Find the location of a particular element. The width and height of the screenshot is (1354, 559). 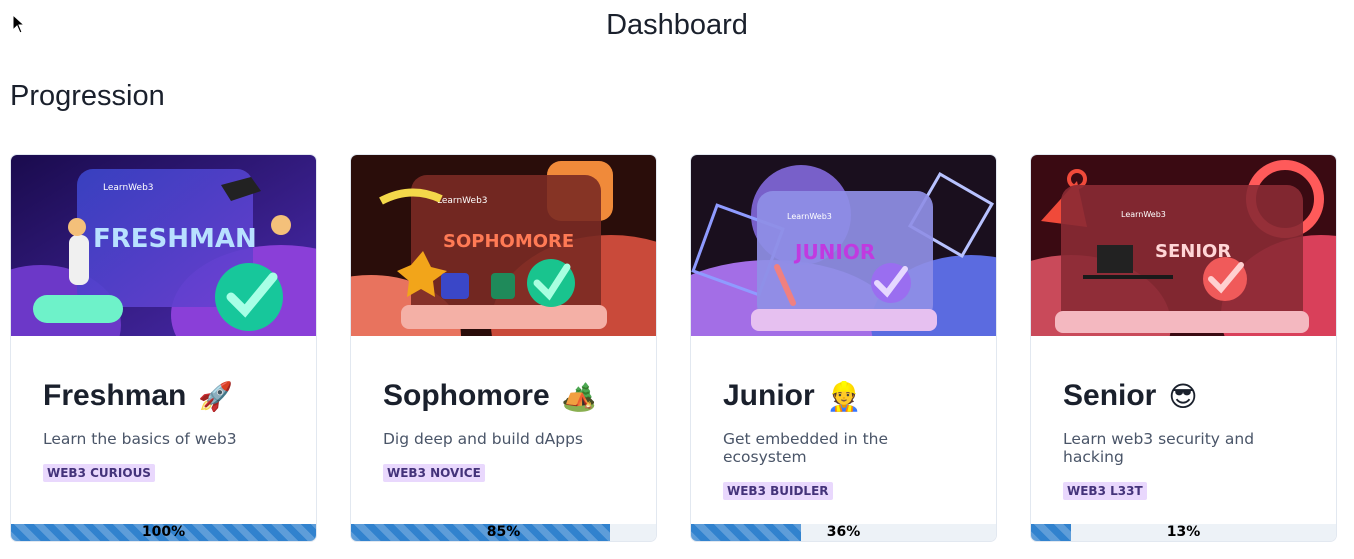

cover-label: SOPHOMORE is located at coordinates (508, 241).